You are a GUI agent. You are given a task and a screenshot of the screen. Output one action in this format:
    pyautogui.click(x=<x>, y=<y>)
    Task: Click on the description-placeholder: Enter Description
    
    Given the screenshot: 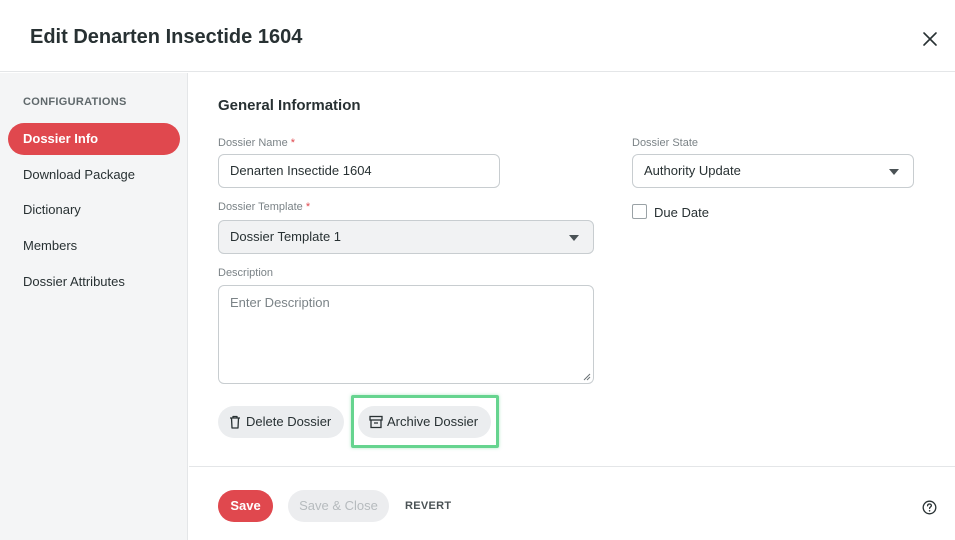 What is the action you would take?
    pyautogui.click(x=280, y=302)
    